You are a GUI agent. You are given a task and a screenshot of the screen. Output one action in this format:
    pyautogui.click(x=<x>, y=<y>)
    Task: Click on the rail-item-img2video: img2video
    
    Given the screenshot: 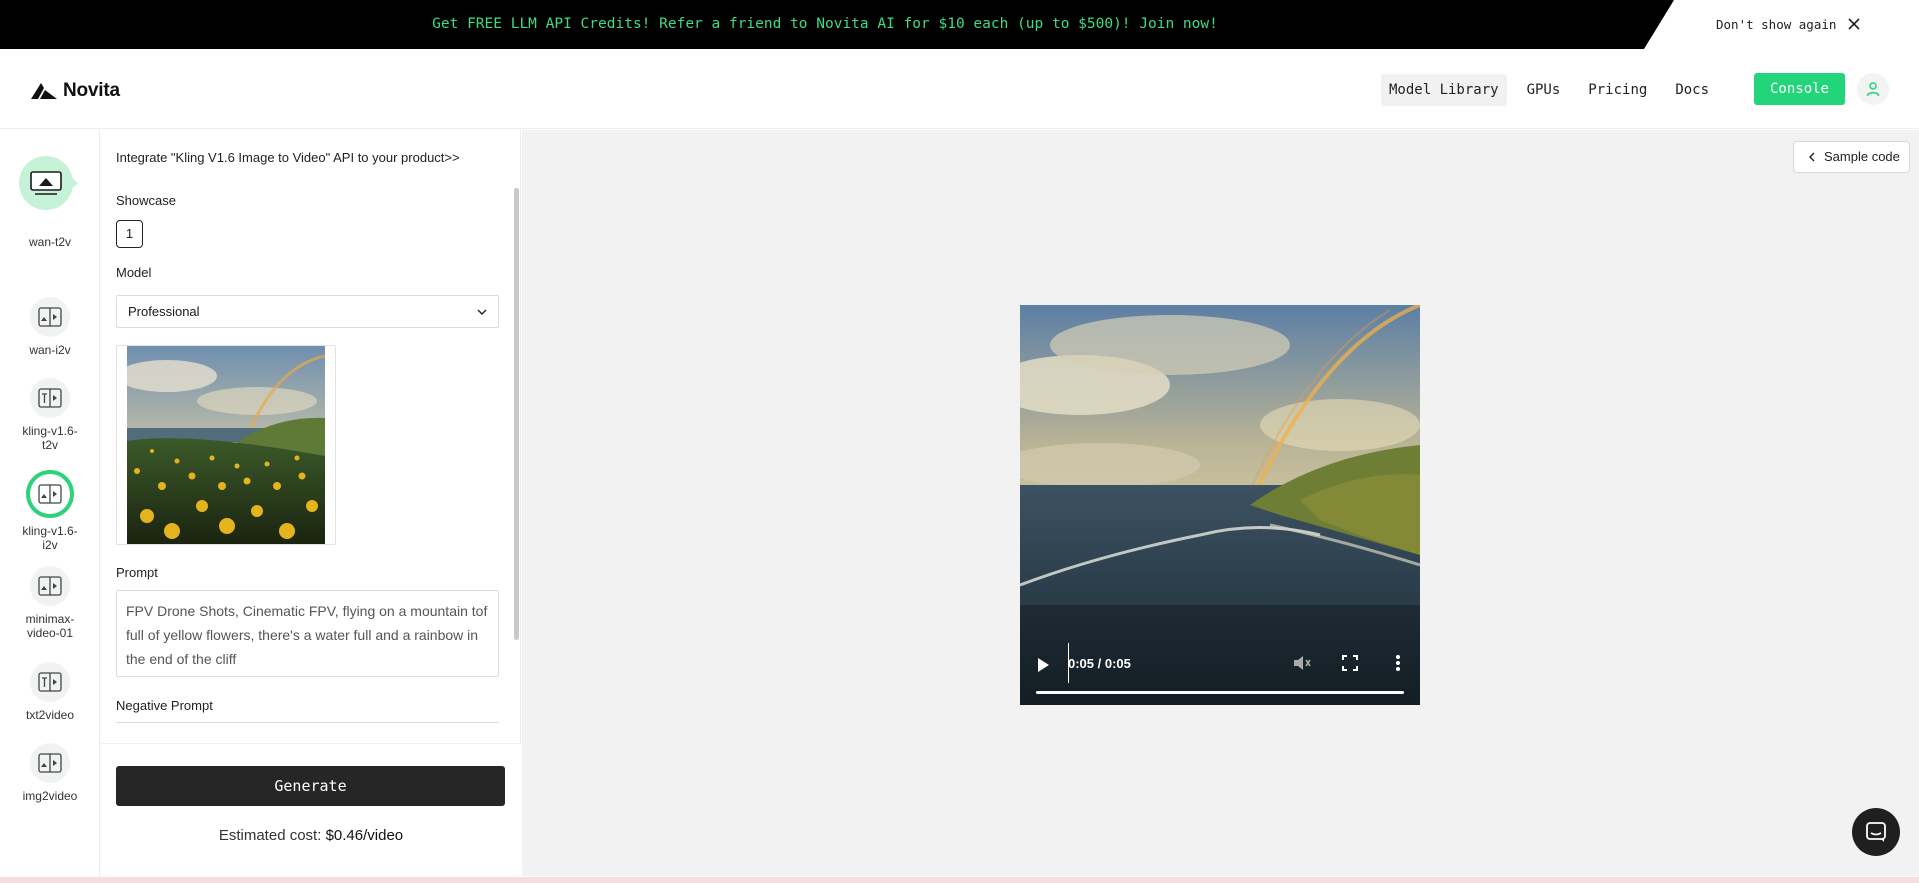 What is the action you would take?
    pyautogui.click(x=49, y=773)
    